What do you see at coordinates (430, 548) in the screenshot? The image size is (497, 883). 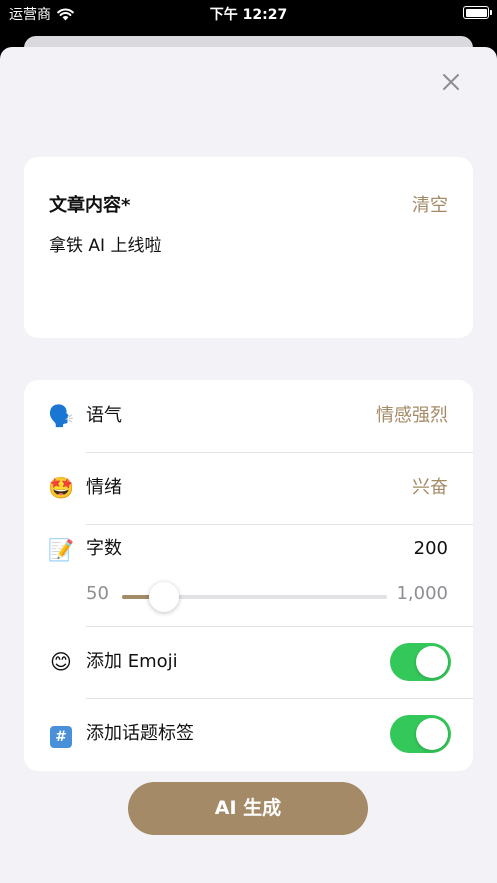 I see `word-count-value: 200` at bounding box center [430, 548].